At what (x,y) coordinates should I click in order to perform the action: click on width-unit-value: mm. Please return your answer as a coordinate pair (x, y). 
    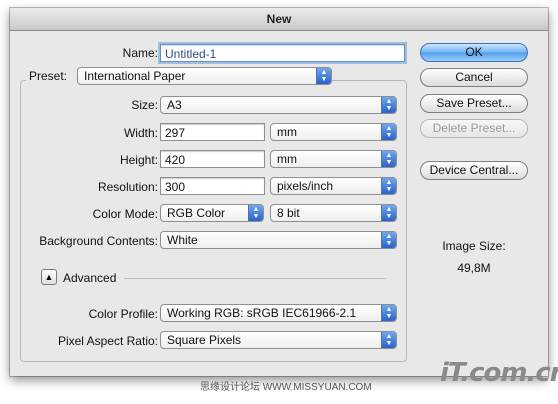
    Looking at the image, I should click on (287, 132).